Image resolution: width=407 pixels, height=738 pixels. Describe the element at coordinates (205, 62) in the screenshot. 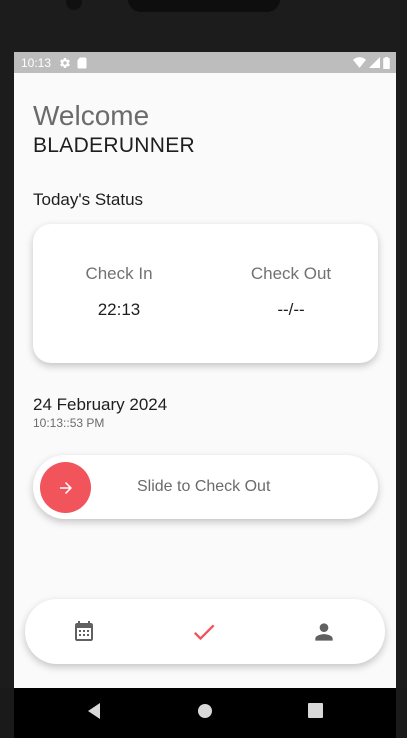

I see `status-bar: 10:13` at that location.